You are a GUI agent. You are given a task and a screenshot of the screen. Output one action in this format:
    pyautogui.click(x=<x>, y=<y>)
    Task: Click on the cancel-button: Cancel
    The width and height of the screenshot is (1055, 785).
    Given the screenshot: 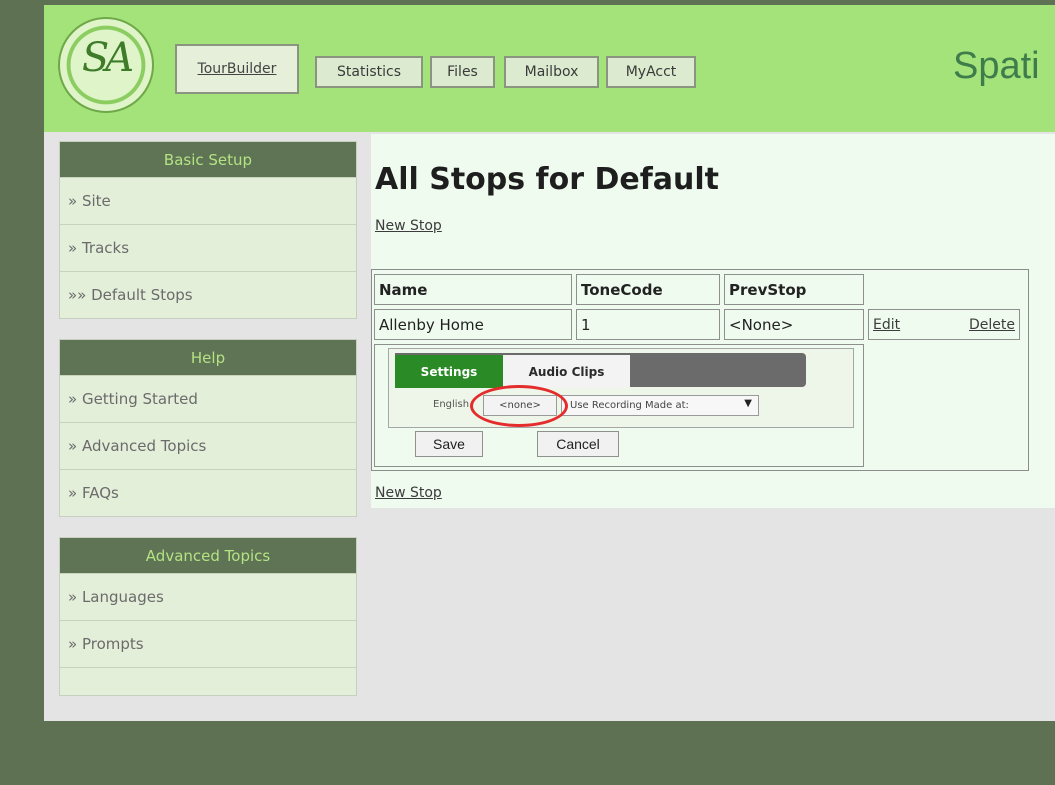 What is the action you would take?
    pyautogui.click(x=578, y=444)
    